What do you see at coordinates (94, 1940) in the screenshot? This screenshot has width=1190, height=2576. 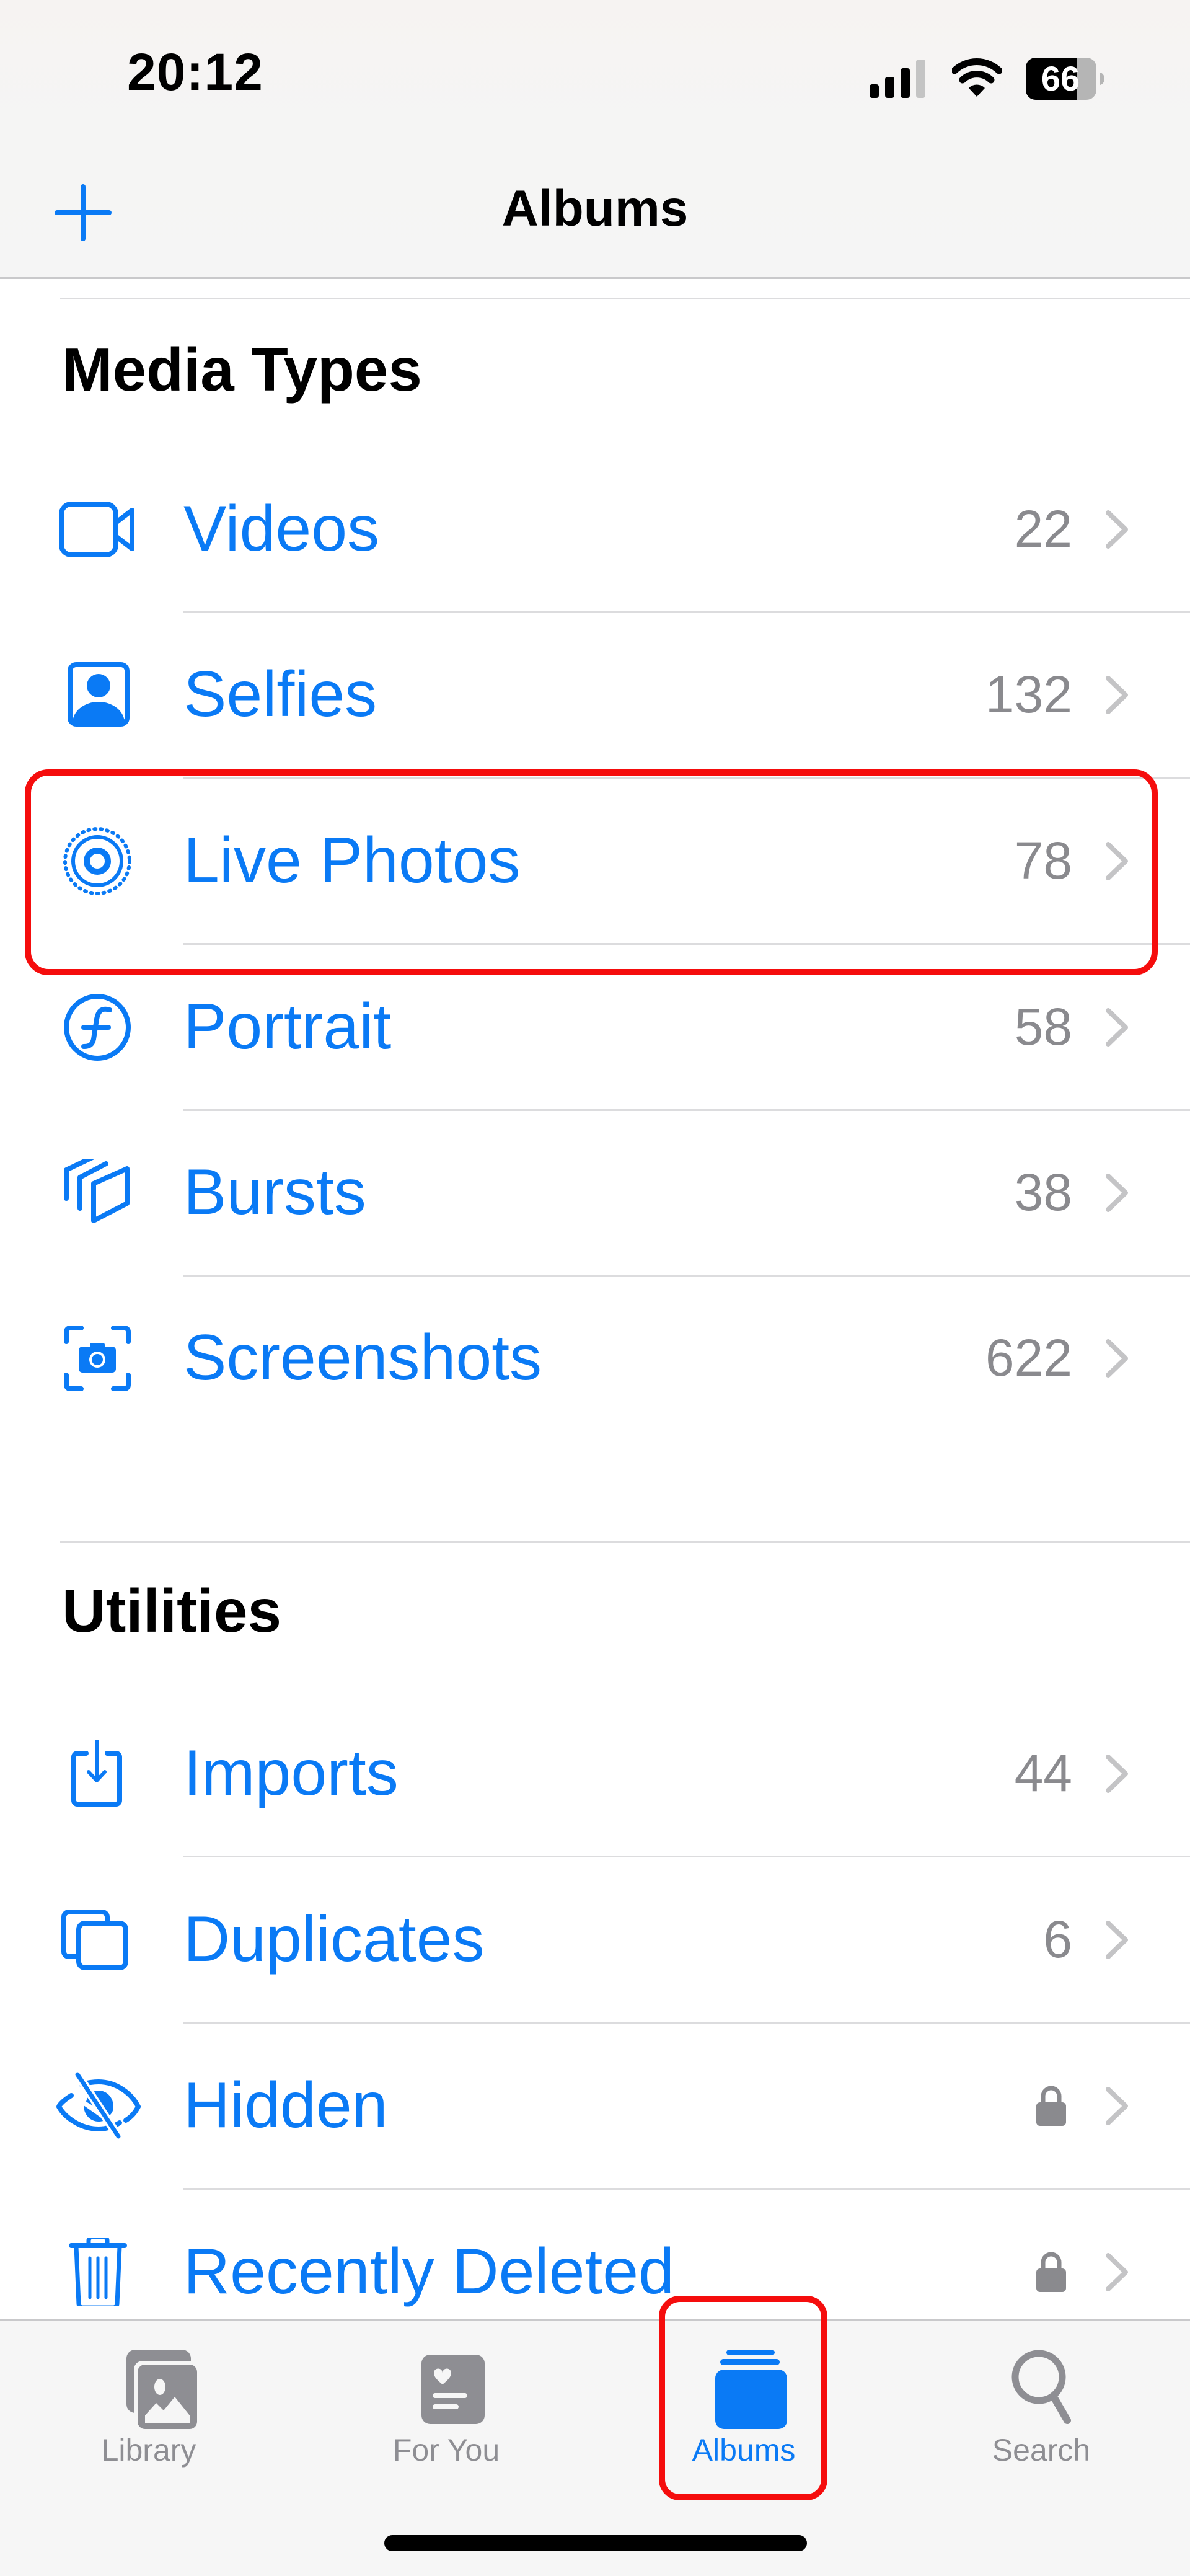 I see `duplicates-icon` at bounding box center [94, 1940].